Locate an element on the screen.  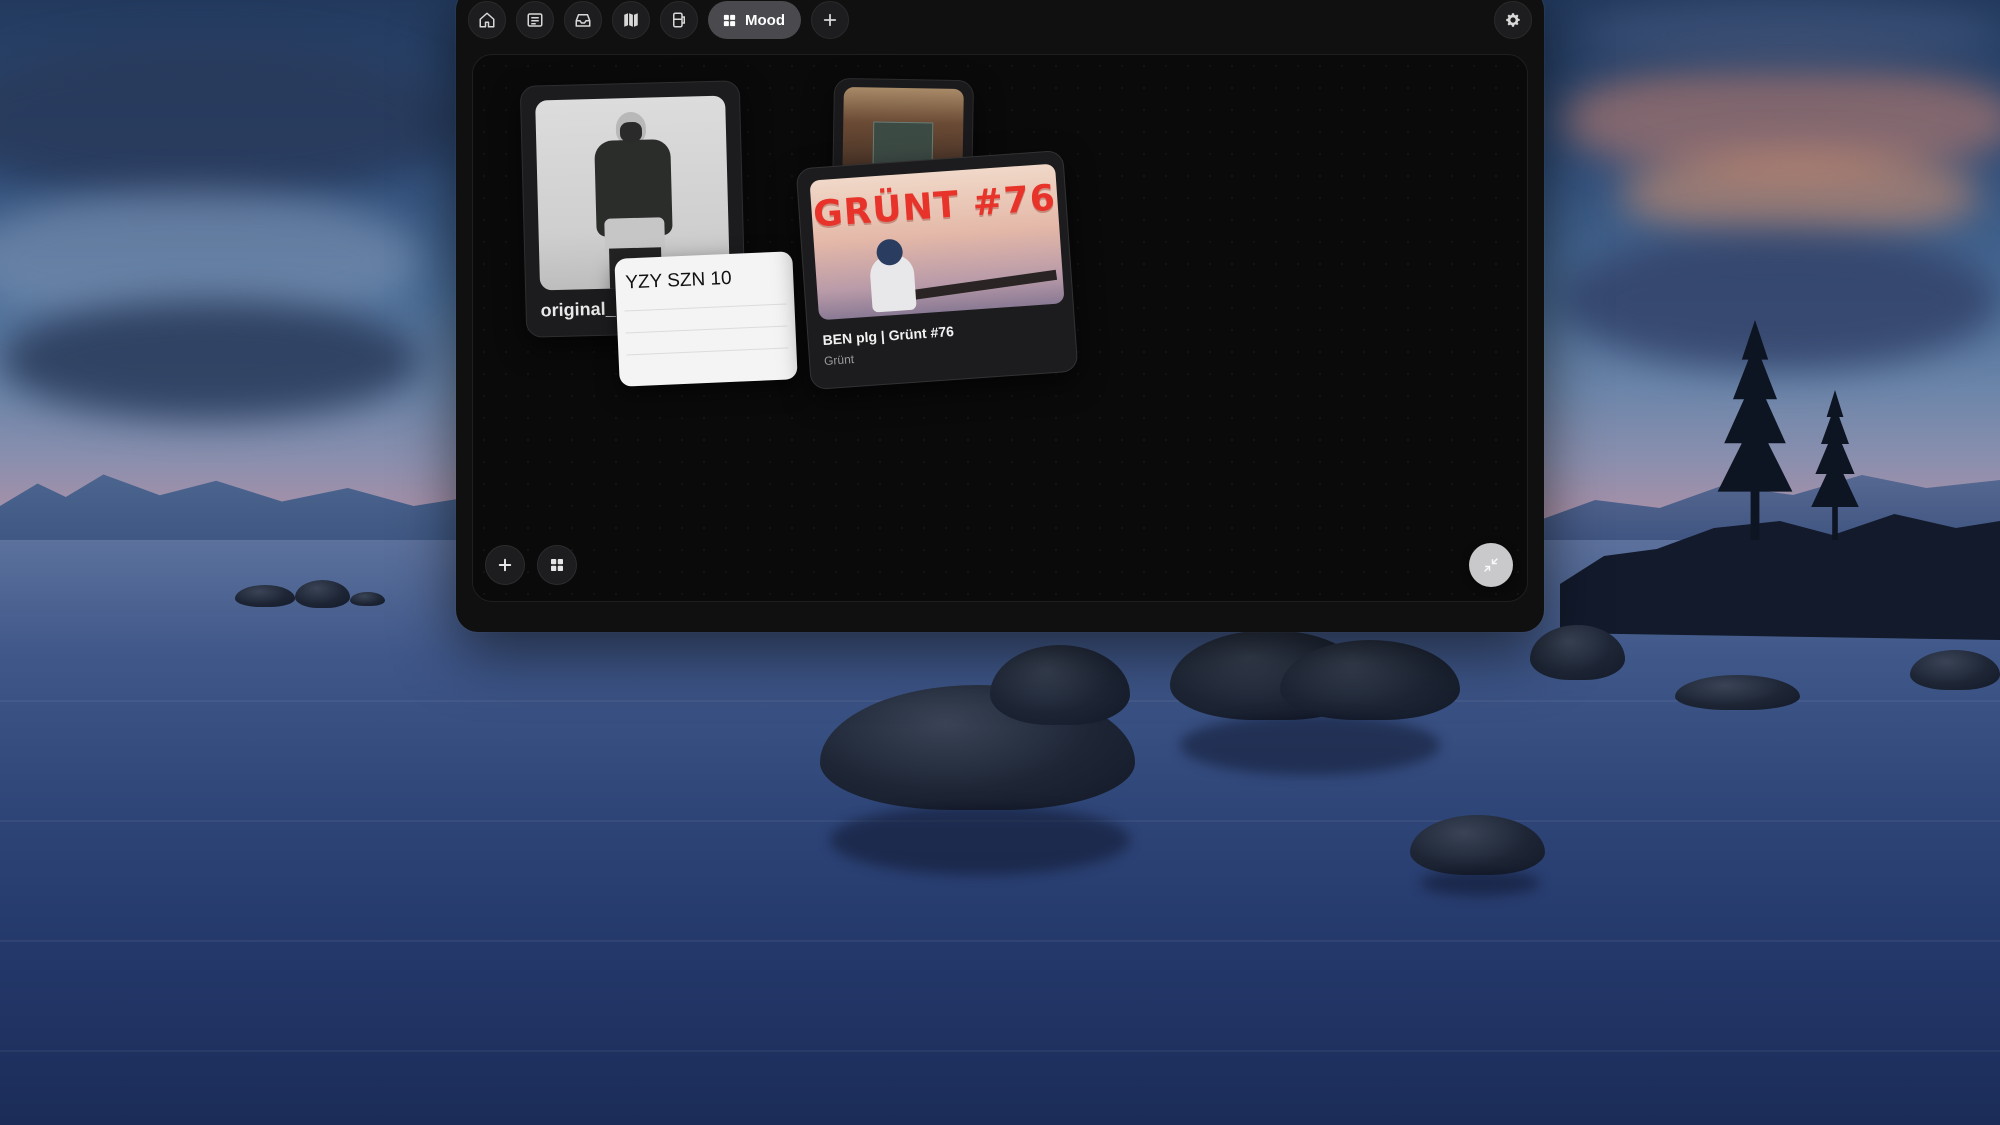
photo-shape is located at coordinates (631, 132).